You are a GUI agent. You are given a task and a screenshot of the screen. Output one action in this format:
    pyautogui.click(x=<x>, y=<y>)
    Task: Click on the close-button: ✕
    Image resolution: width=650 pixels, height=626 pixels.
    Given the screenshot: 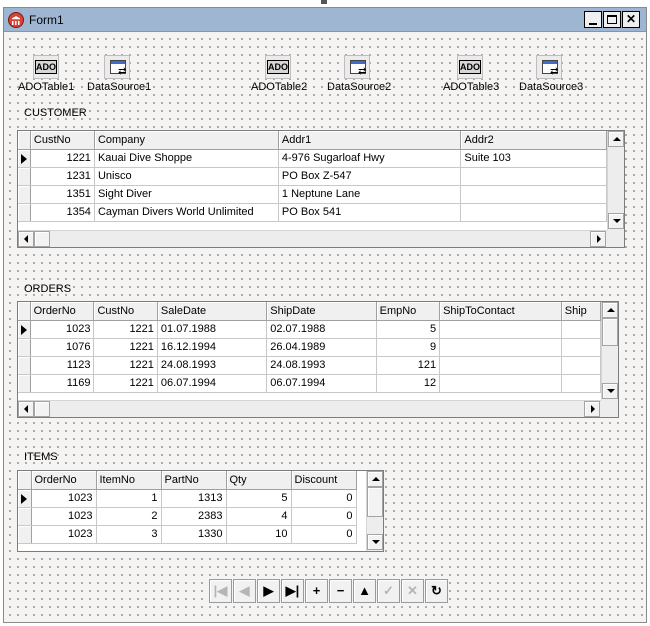 What is the action you would take?
    pyautogui.click(x=631, y=19)
    